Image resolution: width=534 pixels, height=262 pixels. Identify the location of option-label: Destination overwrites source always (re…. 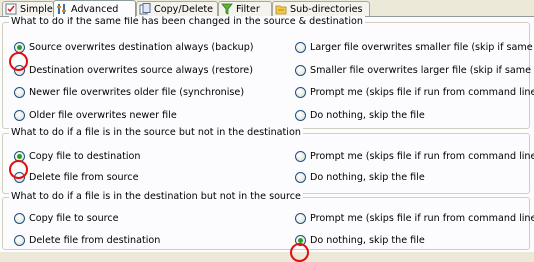
(141, 70).